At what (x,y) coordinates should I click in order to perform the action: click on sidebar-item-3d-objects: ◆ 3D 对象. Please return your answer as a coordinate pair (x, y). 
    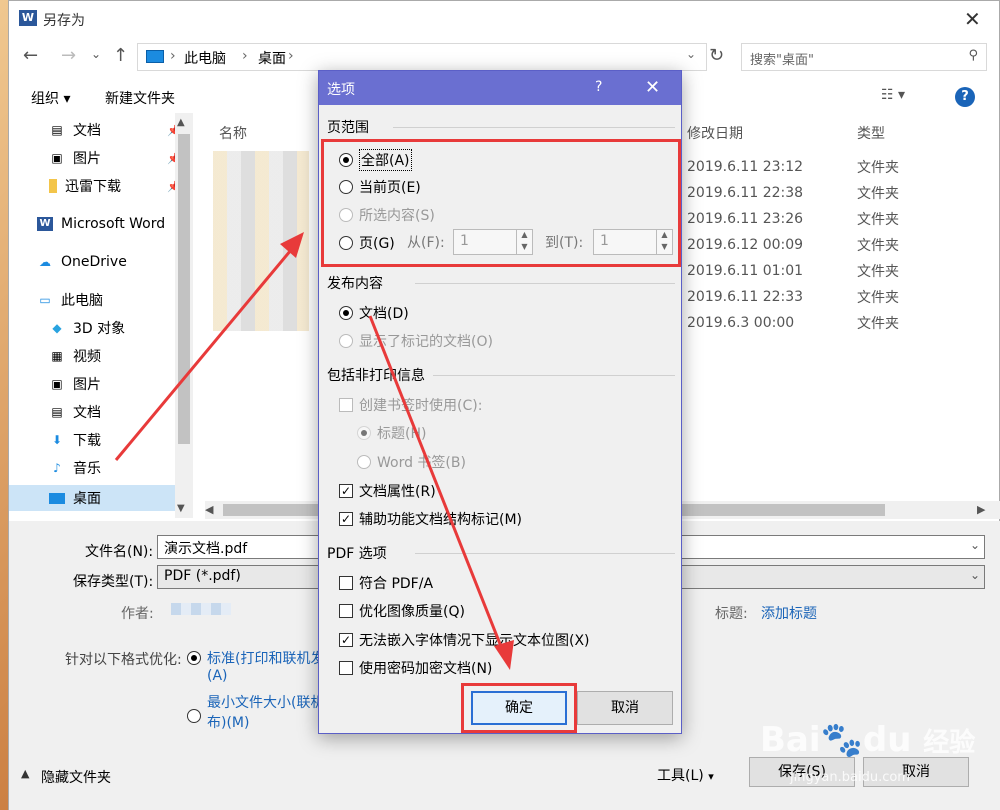
    Looking at the image, I should click on (87, 328).